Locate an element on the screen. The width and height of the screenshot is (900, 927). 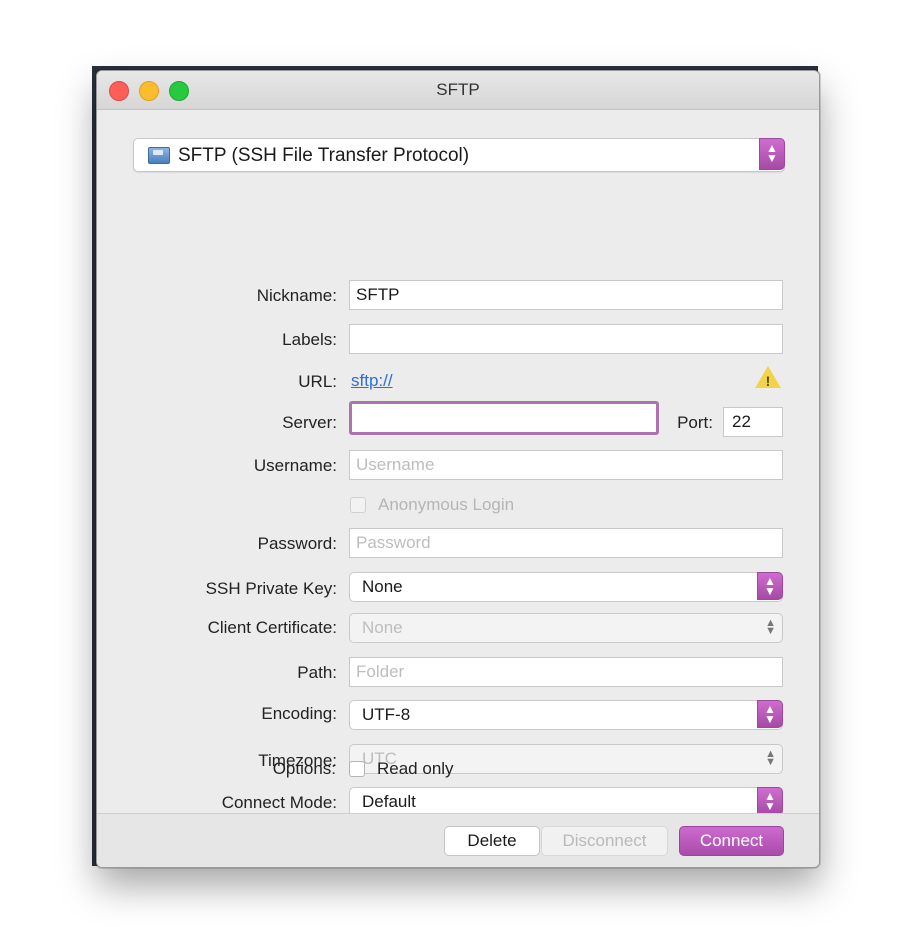
path-input: Folder is located at coordinates (566, 672).